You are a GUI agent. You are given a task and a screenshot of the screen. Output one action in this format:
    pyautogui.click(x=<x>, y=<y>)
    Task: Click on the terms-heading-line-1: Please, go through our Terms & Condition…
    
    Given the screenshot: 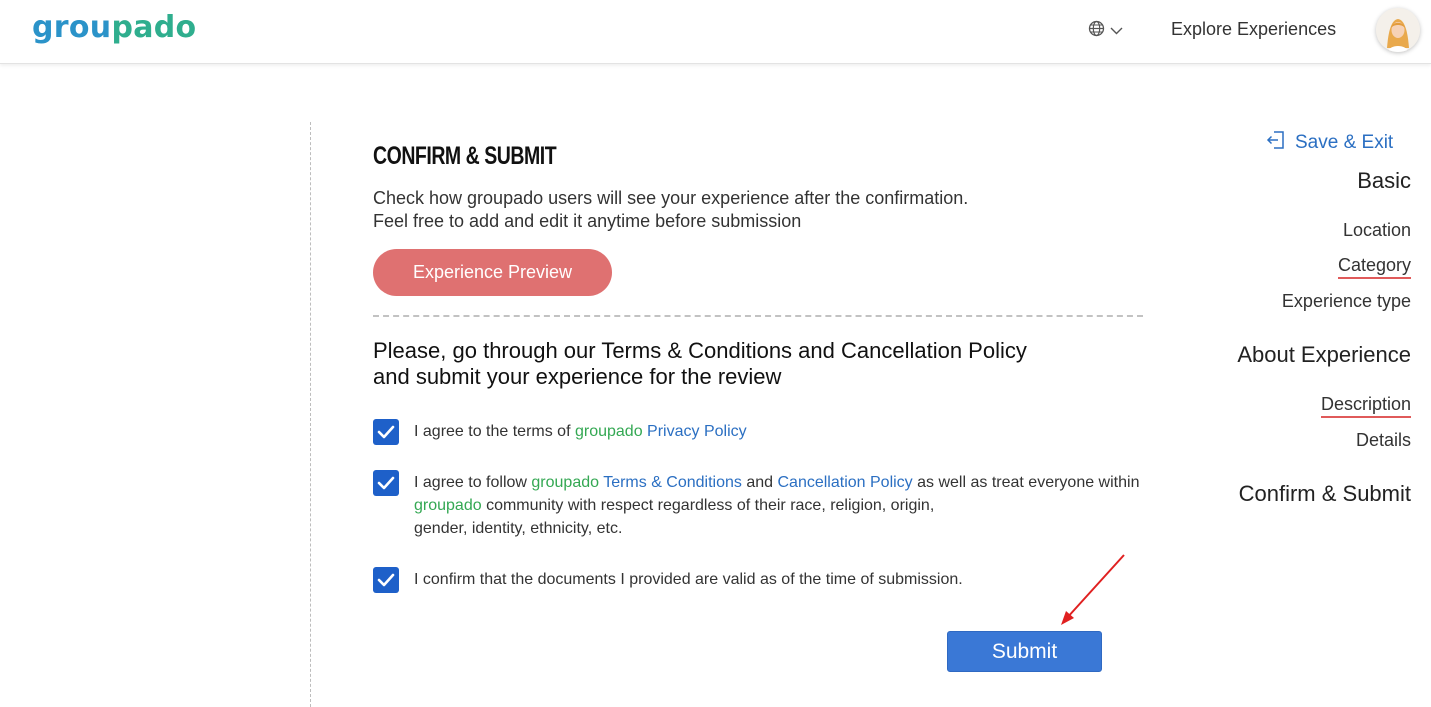 What is the action you would take?
    pyautogui.click(x=700, y=350)
    